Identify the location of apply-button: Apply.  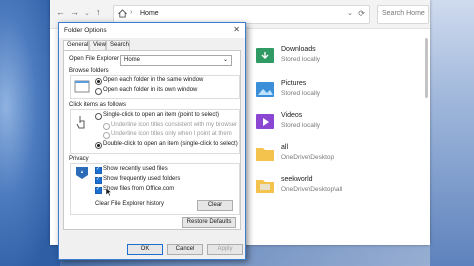
(225, 249).